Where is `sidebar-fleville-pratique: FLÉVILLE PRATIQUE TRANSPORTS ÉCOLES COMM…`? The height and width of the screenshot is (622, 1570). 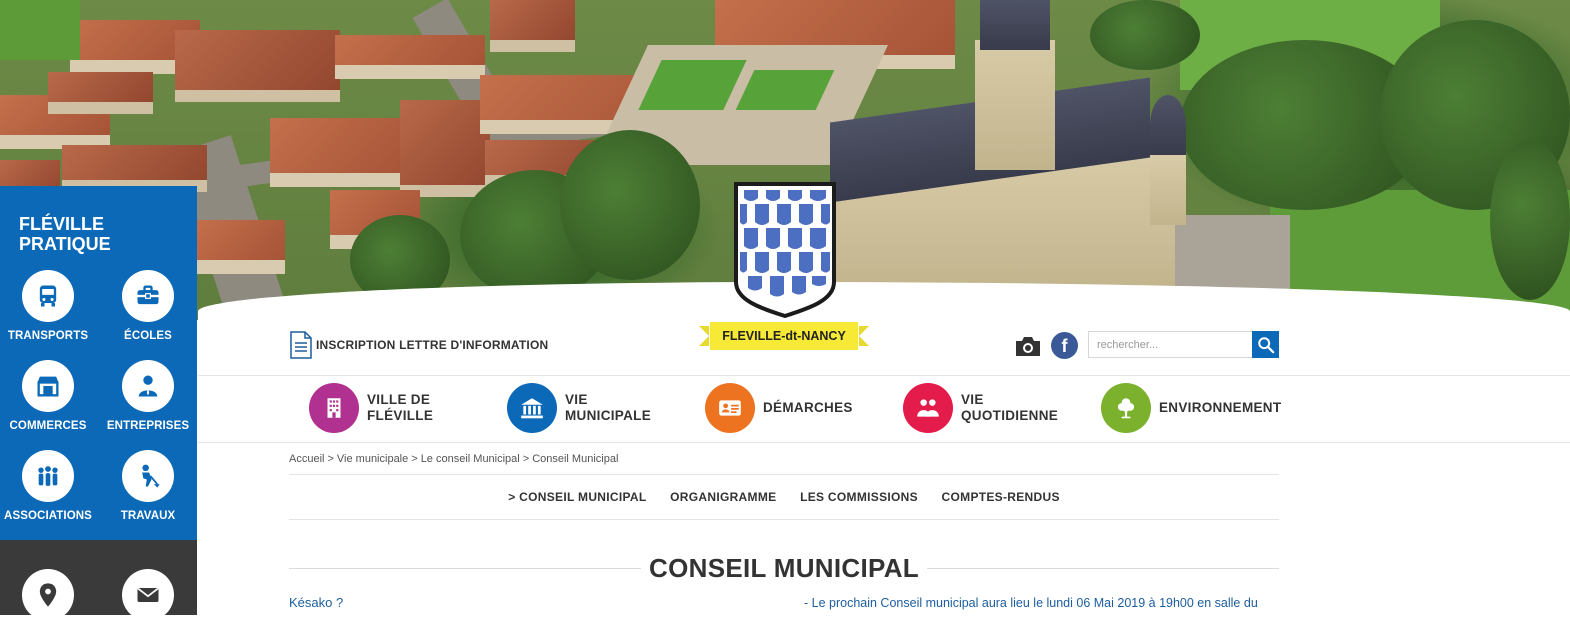 sidebar-fleville-pratique: FLÉVILLE PRATIQUE TRANSPORTS ÉCOLES COMM… is located at coordinates (98, 363).